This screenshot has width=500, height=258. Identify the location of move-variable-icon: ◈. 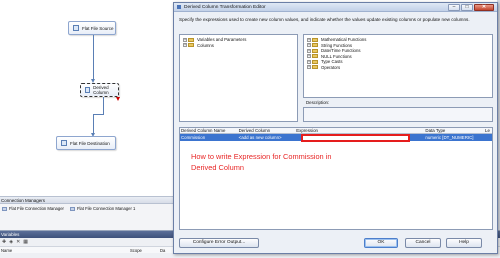
(11, 242).